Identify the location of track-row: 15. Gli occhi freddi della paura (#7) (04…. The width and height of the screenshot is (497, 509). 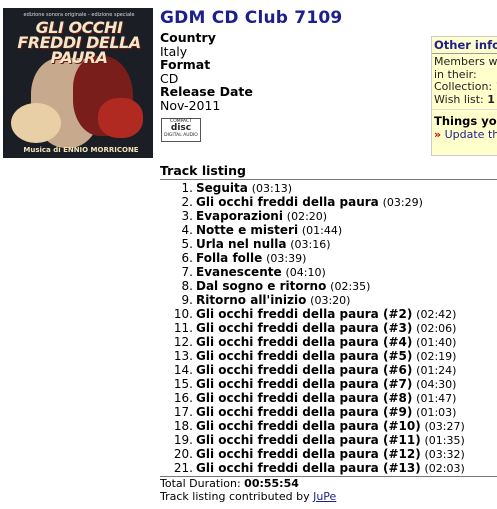
(328, 384).